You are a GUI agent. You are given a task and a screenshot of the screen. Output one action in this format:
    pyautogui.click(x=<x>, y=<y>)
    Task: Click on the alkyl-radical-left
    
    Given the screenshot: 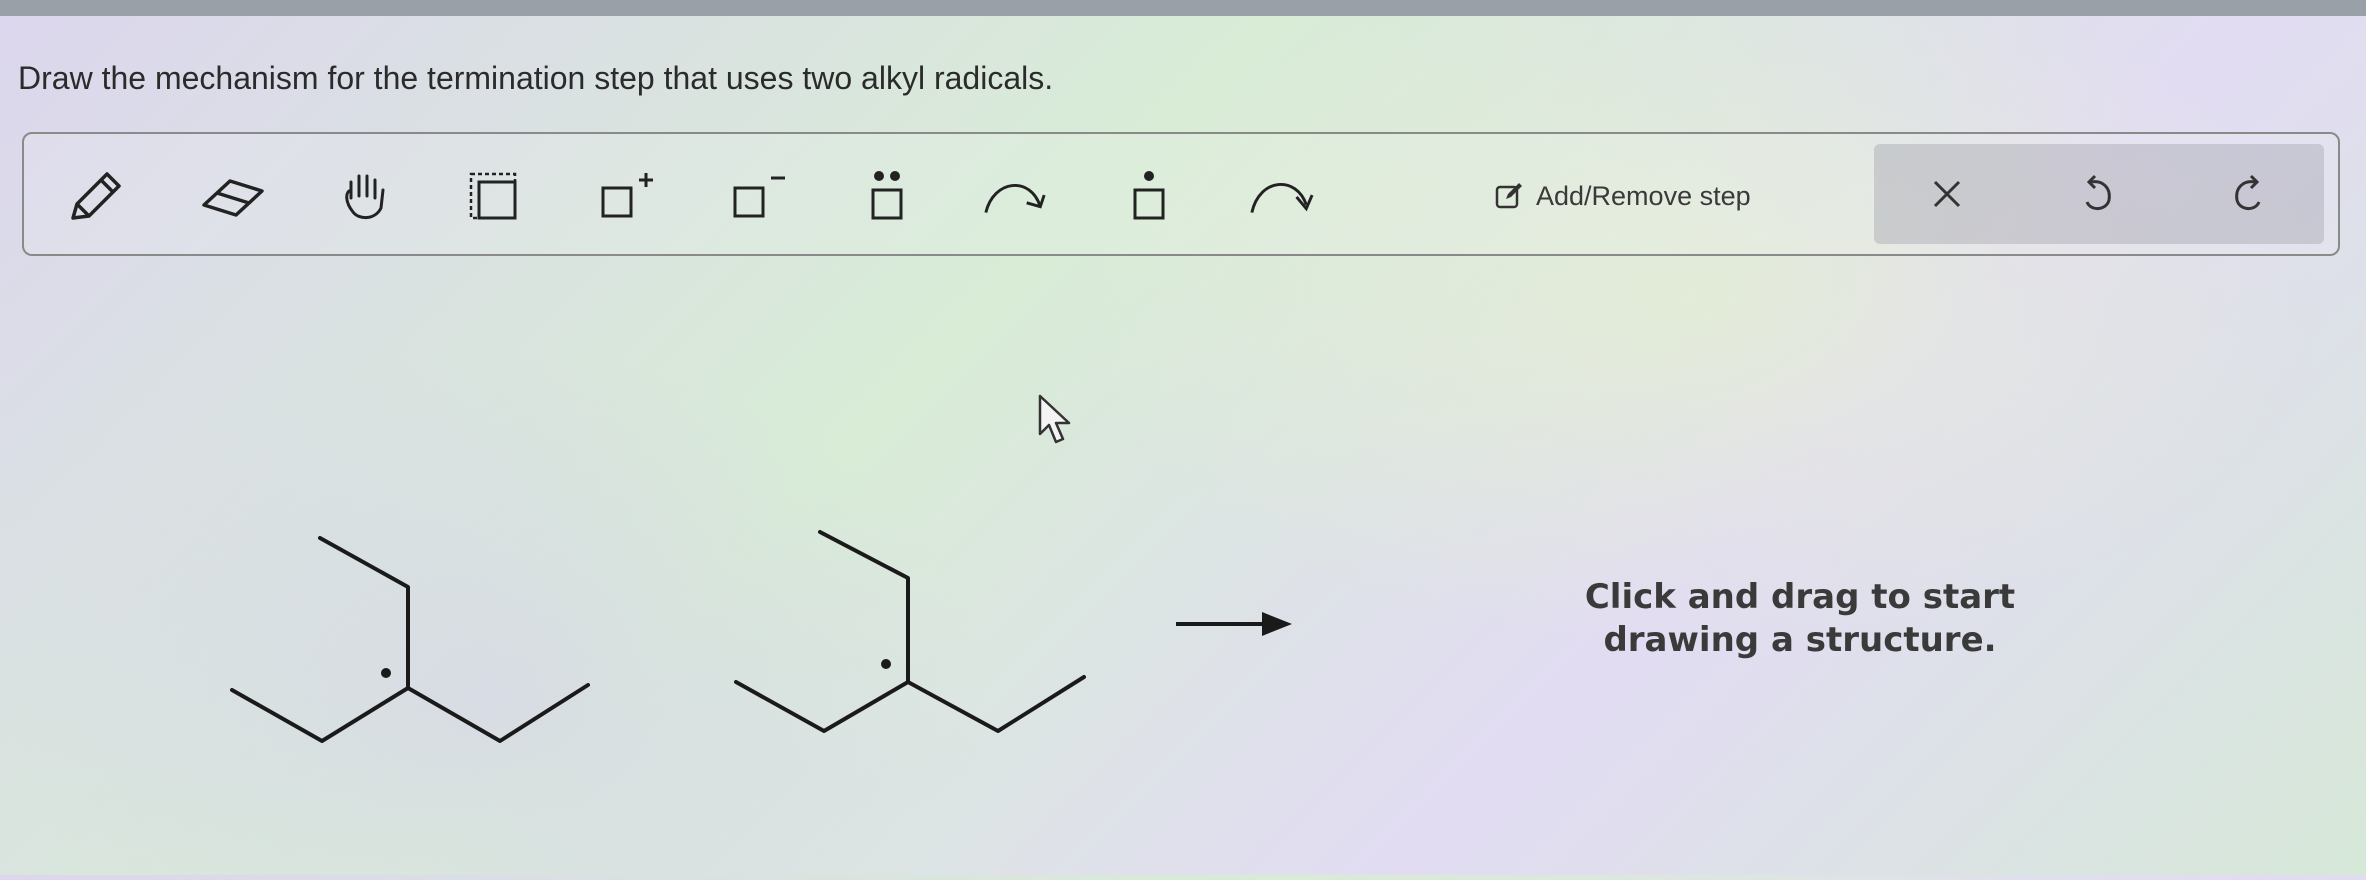 What is the action you would take?
    pyautogui.click(x=410, y=639)
    